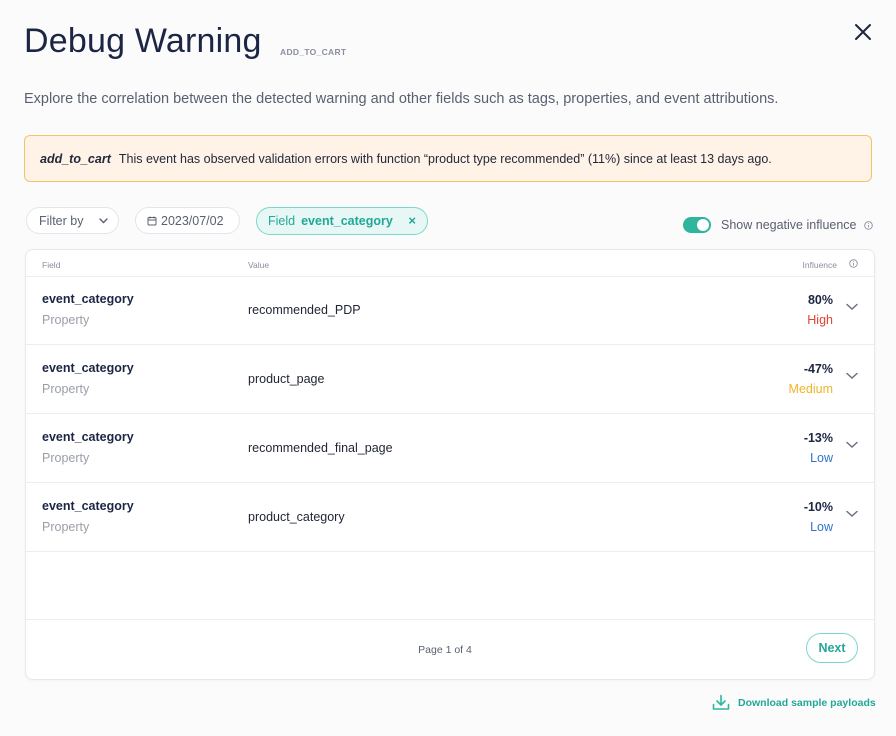 This screenshot has height=736, width=896. What do you see at coordinates (820, 300) in the screenshot?
I see `row-influence-percent: 80%` at bounding box center [820, 300].